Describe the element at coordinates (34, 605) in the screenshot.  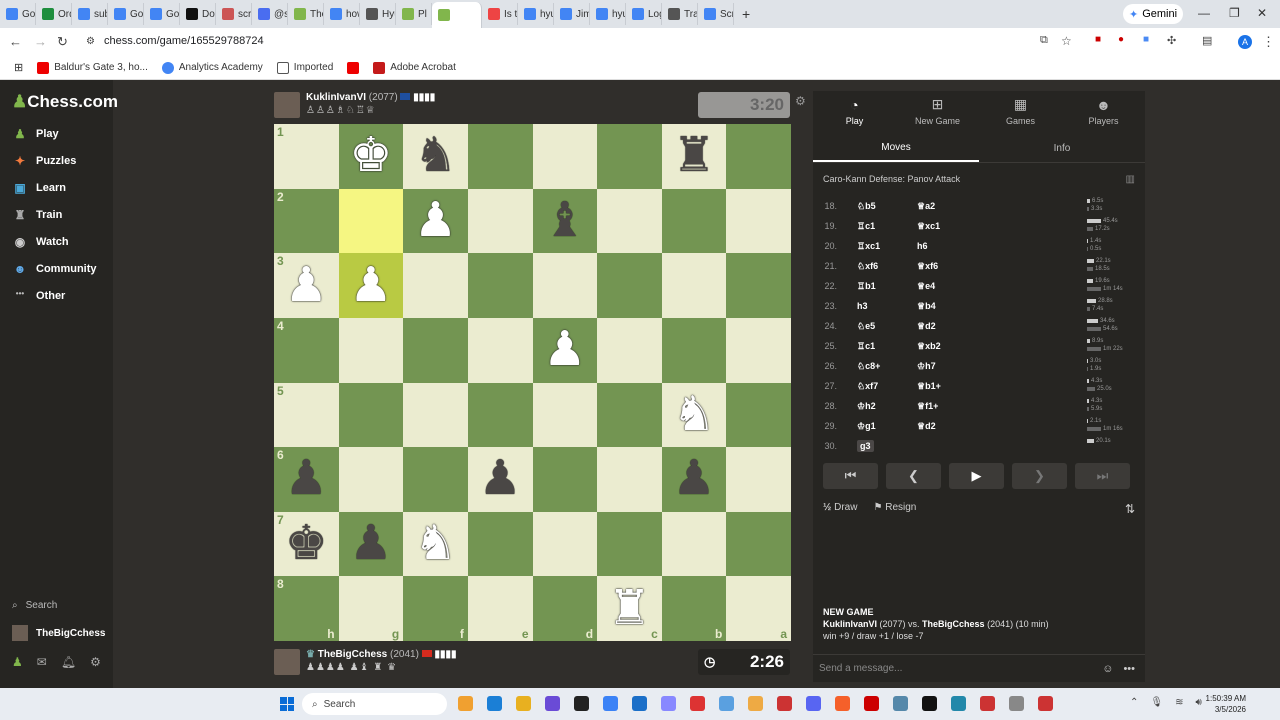
I see `sidebar-search: ⌕ Search` at that location.